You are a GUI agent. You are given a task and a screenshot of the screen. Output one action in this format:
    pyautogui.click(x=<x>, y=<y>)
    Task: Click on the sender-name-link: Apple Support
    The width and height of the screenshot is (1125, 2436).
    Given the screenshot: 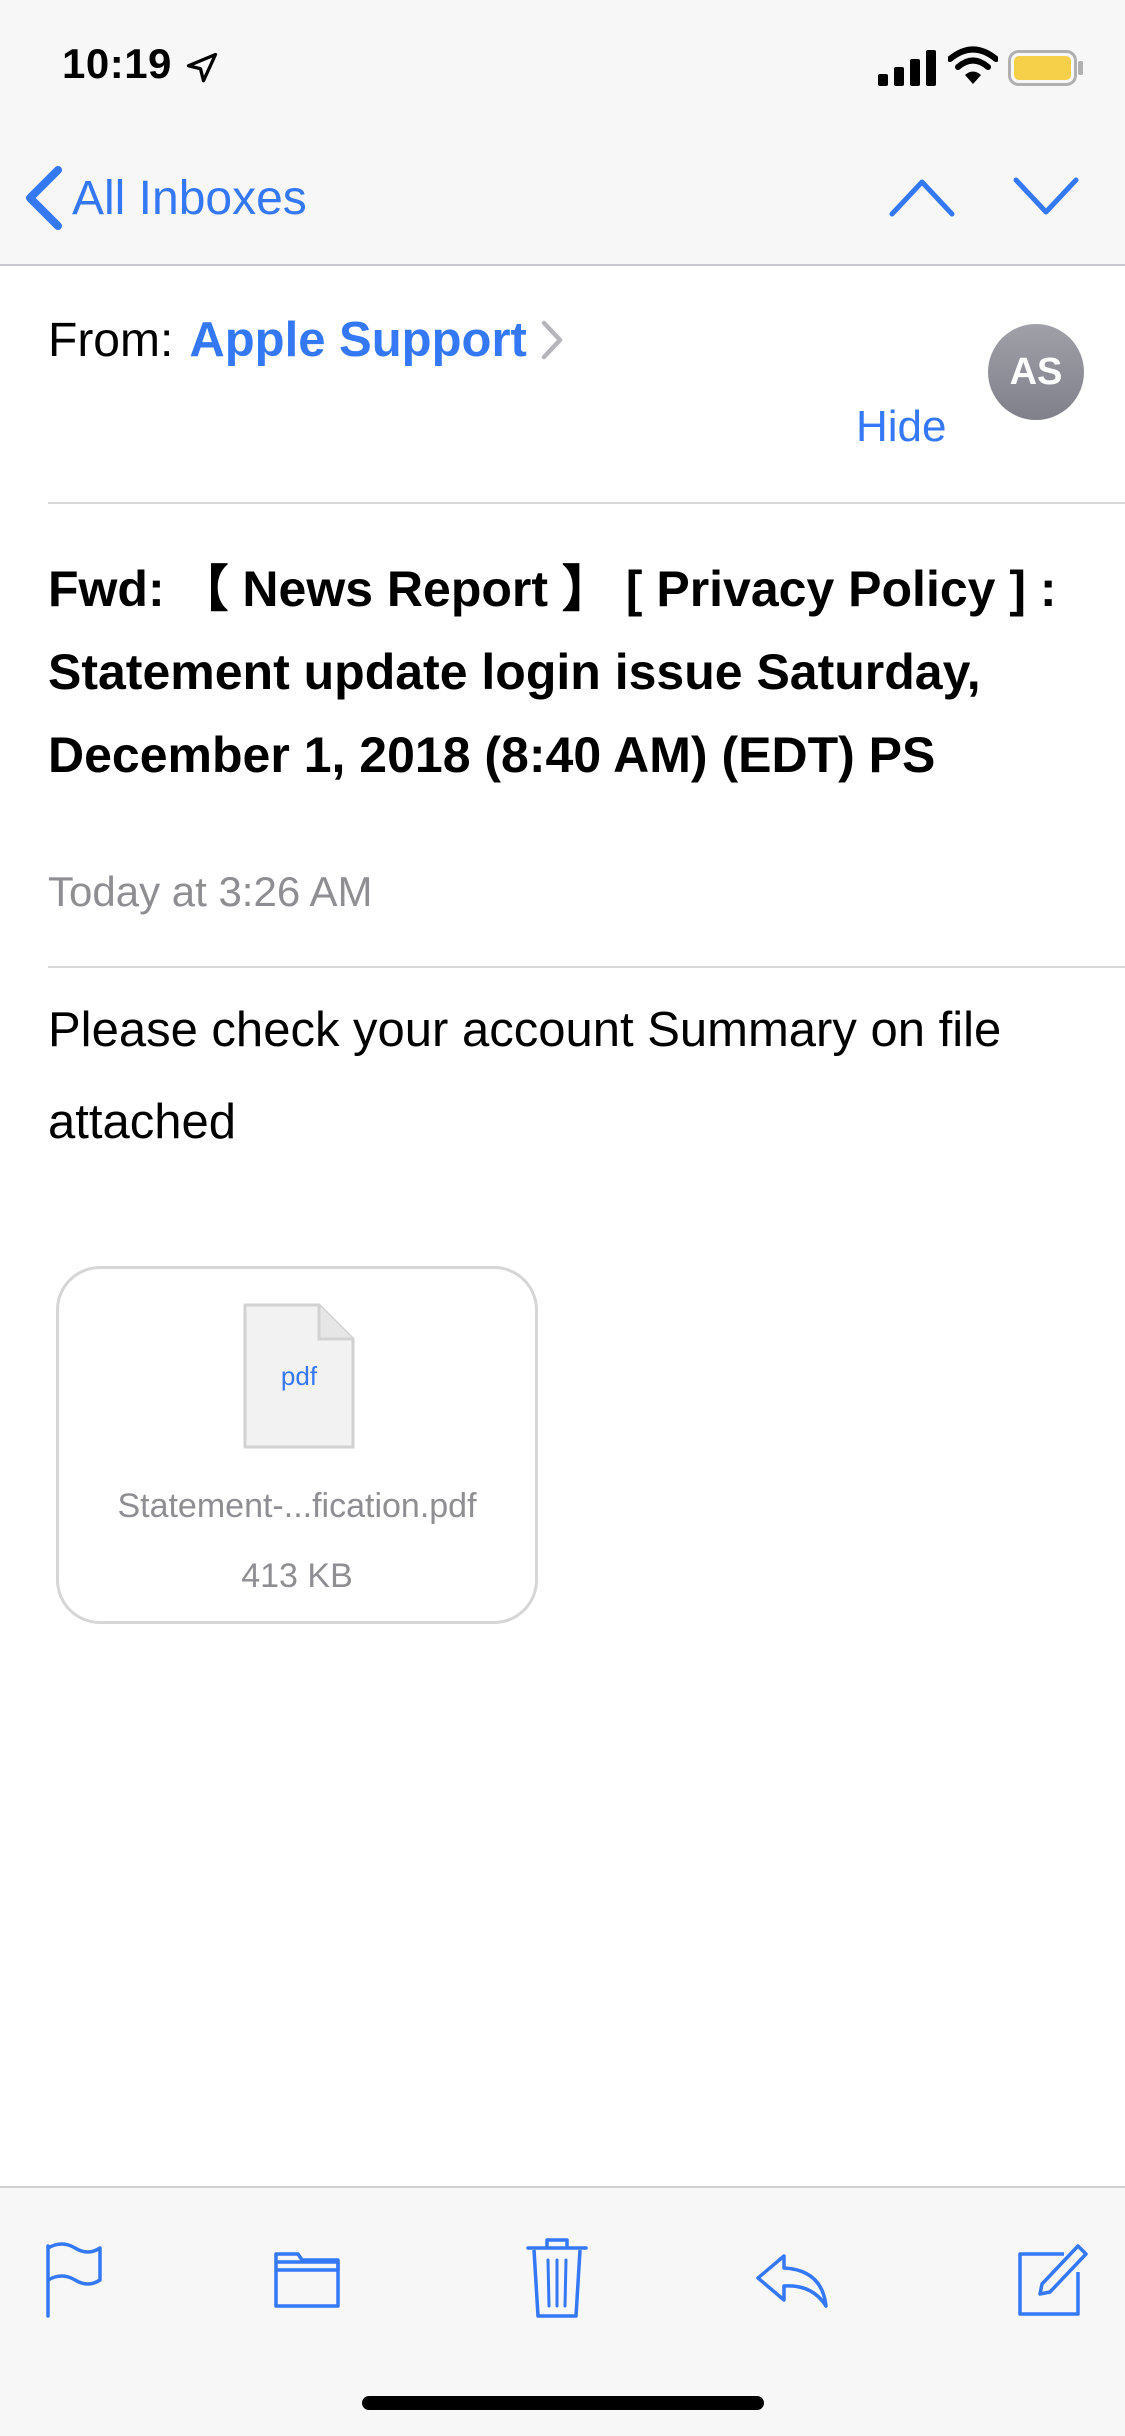 What is the action you would take?
    pyautogui.click(x=358, y=340)
    